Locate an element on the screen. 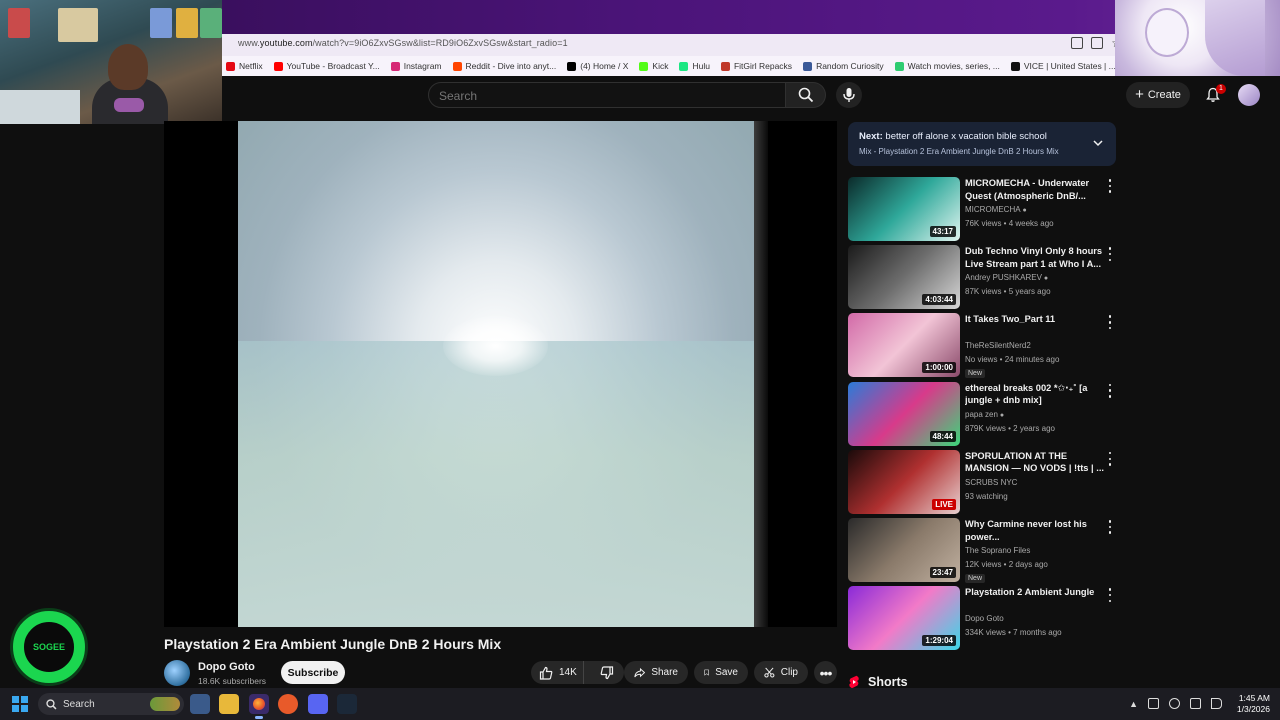  create-button: + Create is located at coordinates (1158, 95).